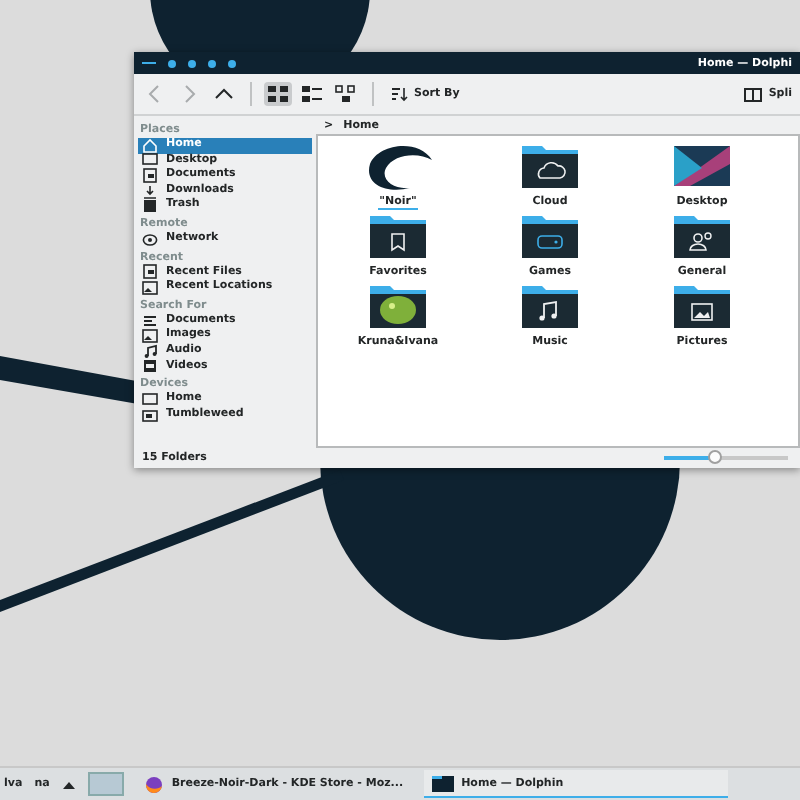 The image size is (800, 800). I want to click on icons-view-button, so click(278, 94).